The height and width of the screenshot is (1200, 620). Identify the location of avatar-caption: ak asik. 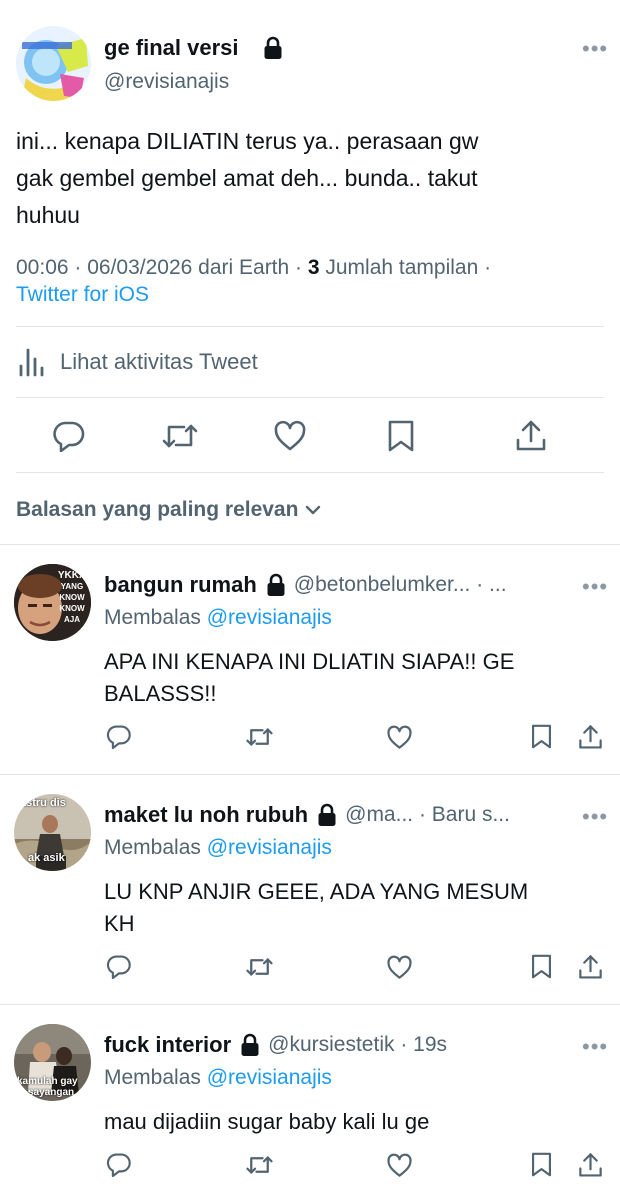
(46, 858).